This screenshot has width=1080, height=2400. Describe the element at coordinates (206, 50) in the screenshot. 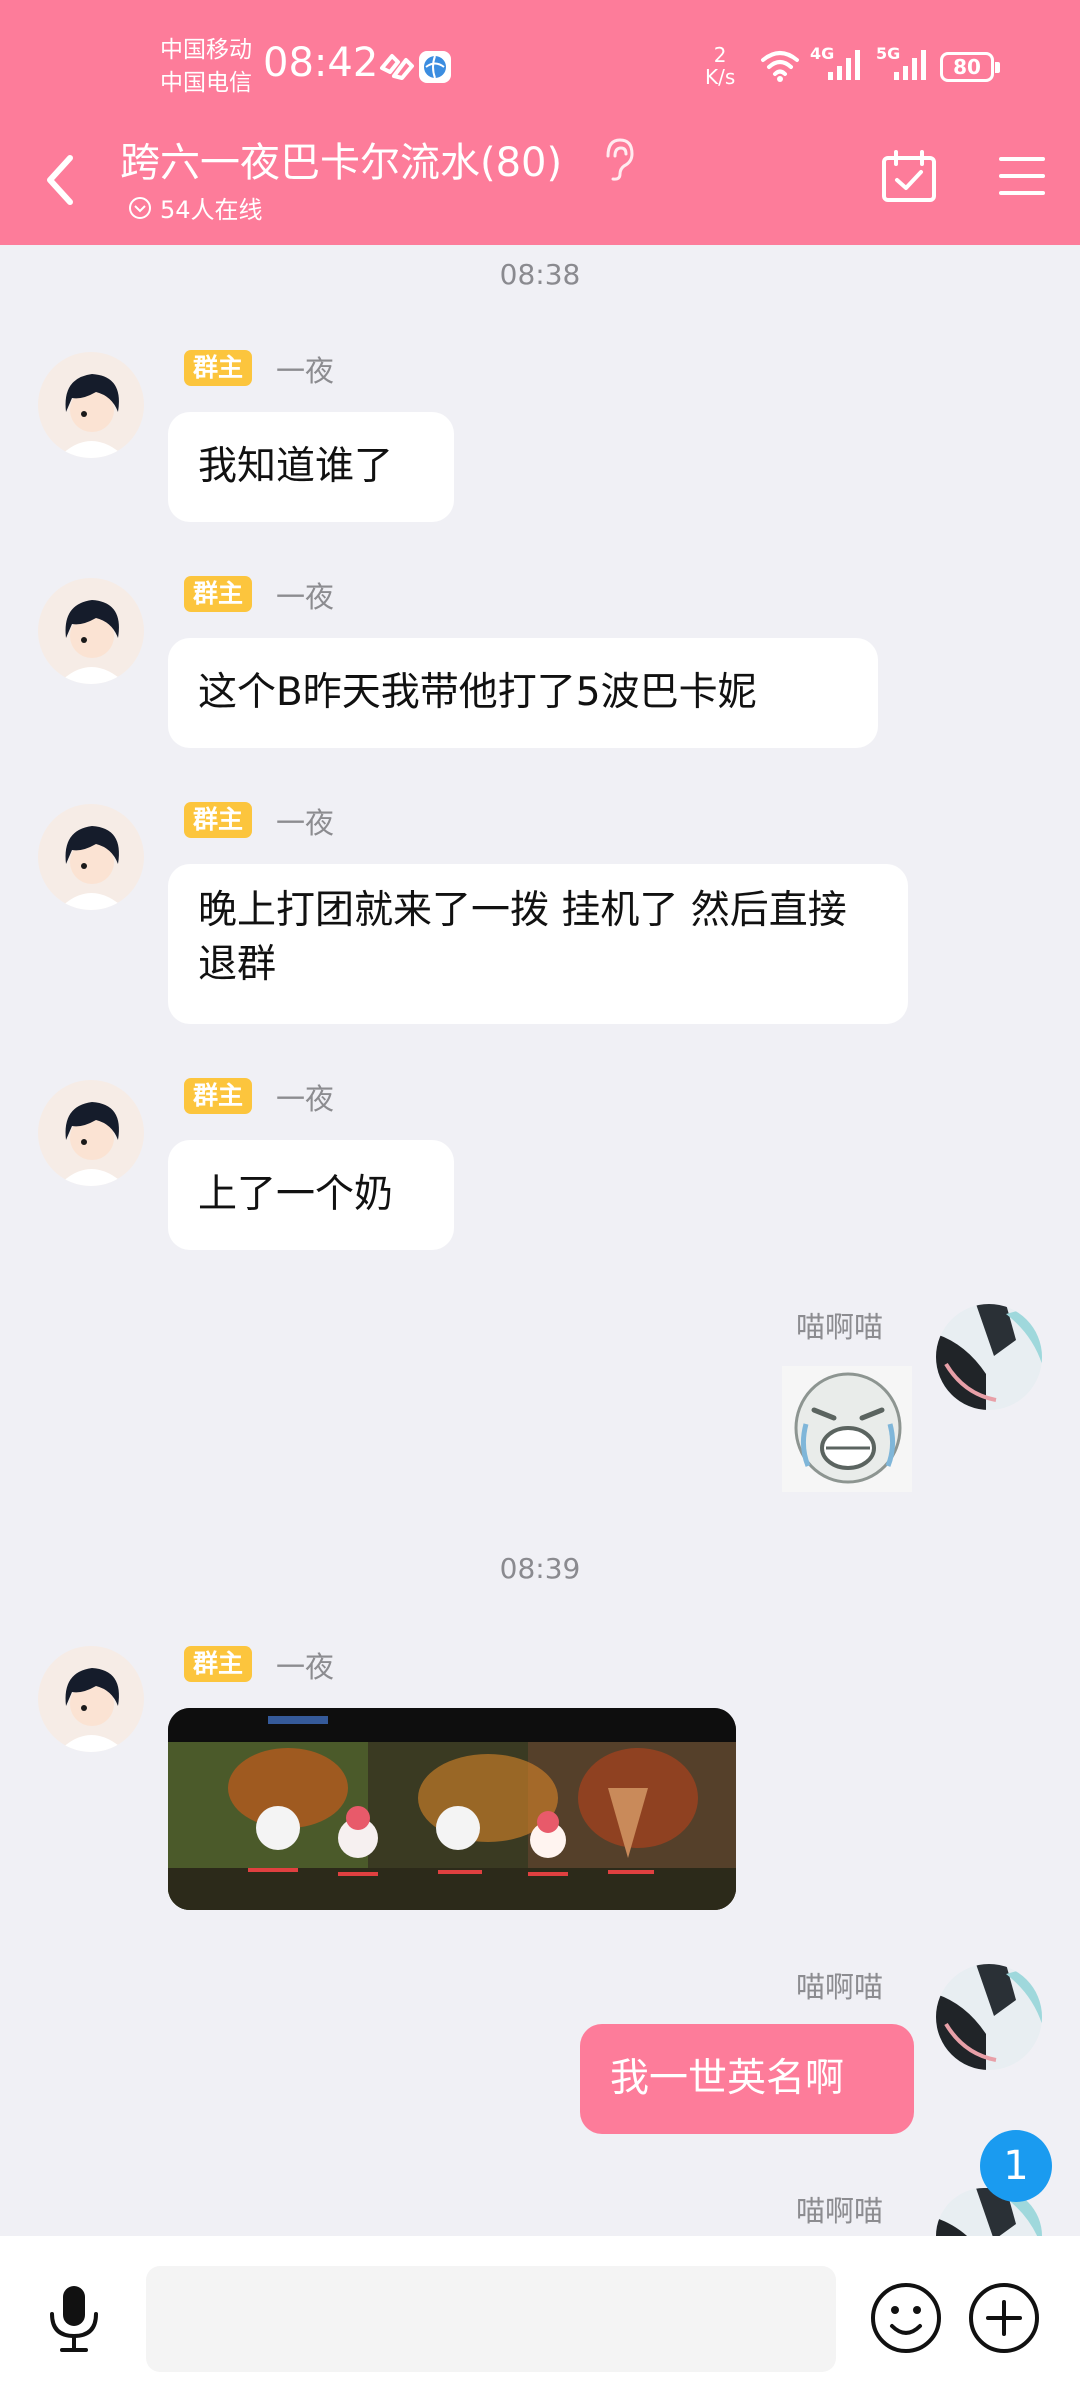

I see `carrier-1: 中国移动` at that location.